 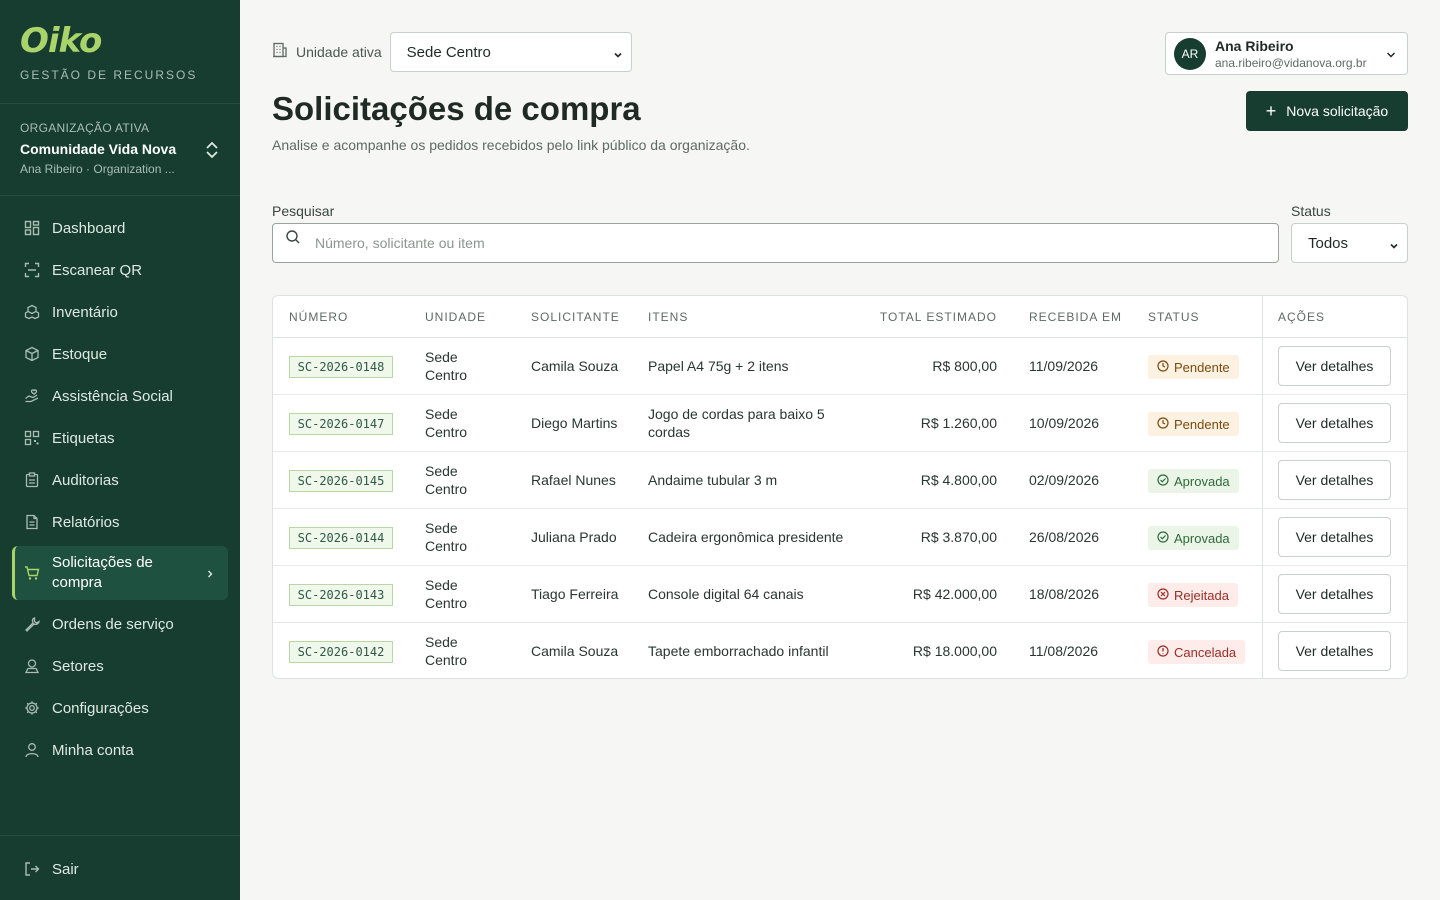 I want to click on scan-icon, so click(x=32, y=270).